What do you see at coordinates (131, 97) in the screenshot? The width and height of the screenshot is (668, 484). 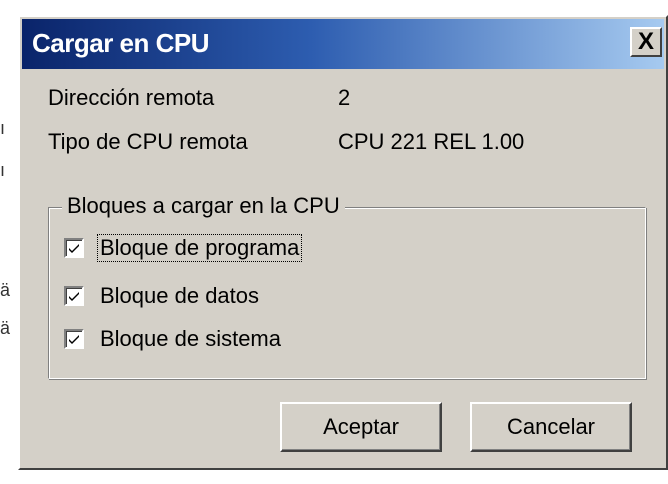 I see `remote-address-label: Dirección remota` at bounding box center [131, 97].